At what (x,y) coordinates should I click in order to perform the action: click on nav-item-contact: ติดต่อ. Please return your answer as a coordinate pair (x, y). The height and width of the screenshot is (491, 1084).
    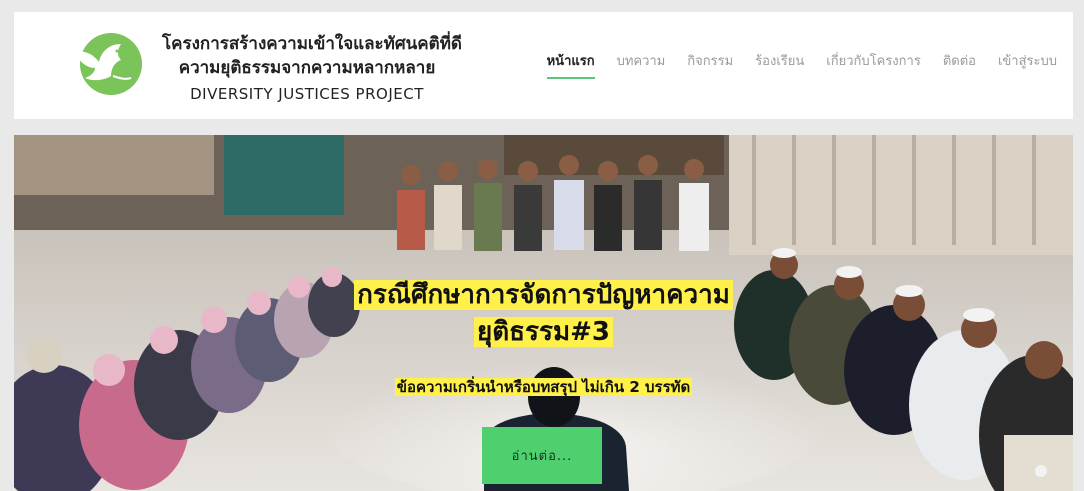
    Looking at the image, I should click on (959, 64).